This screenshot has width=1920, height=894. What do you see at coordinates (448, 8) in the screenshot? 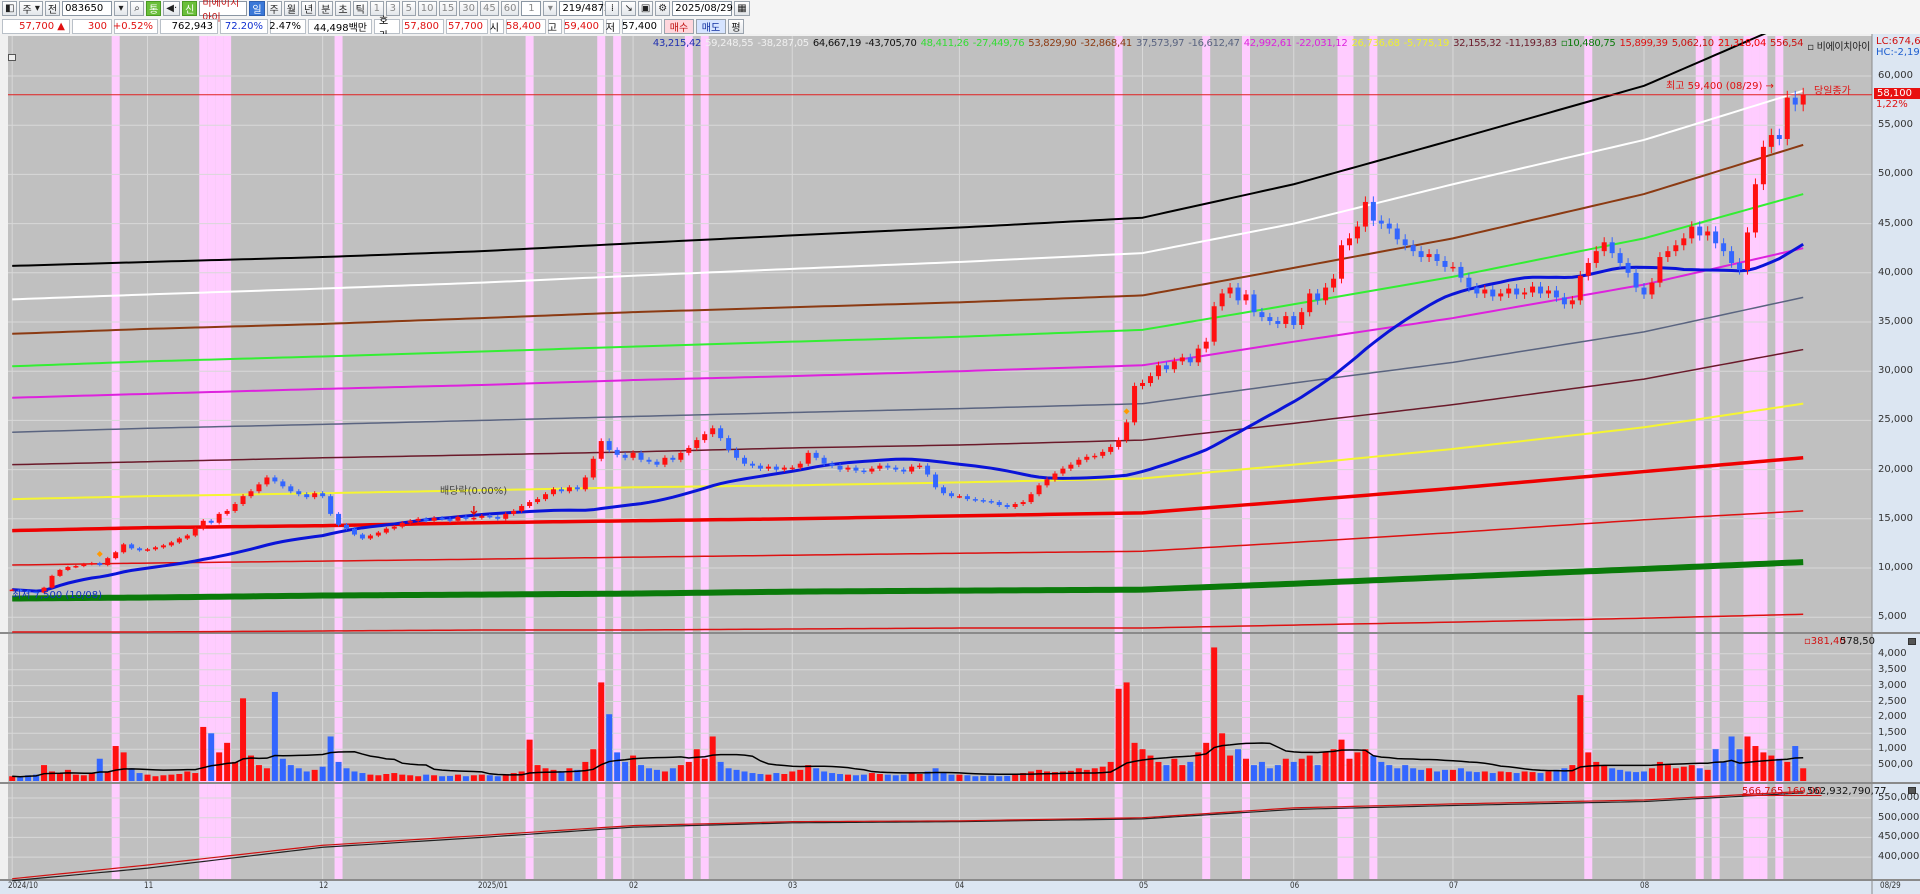
I see `interval-15: 15` at bounding box center [448, 8].